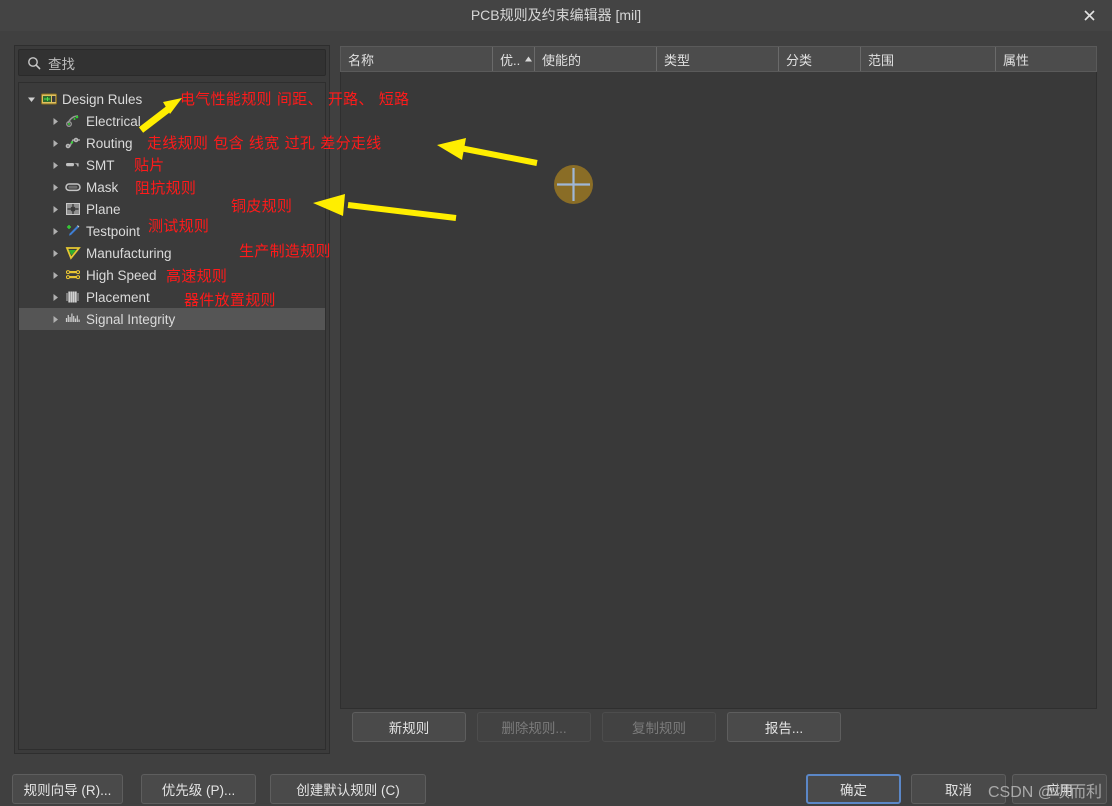 The width and height of the screenshot is (1112, 806). Describe the element at coordinates (31, 99) in the screenshot. I see `chevron-down-icon` at that location.